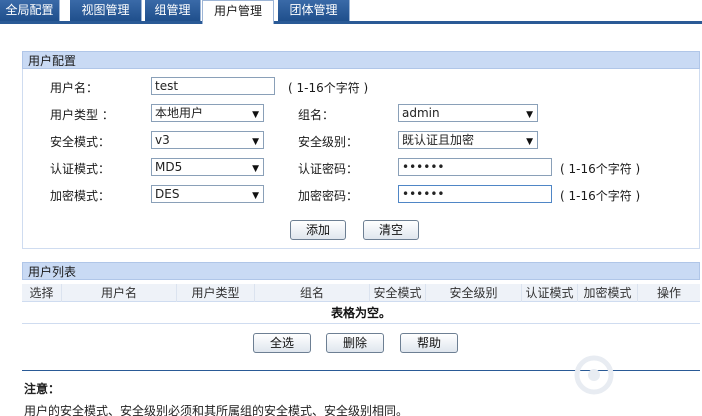 This screenshot has height=416, width=702. What do you see at coordinates (169, 167) in the screenshot?
I see `auth-mode-value: MD5` at bounding box center [169, 167].